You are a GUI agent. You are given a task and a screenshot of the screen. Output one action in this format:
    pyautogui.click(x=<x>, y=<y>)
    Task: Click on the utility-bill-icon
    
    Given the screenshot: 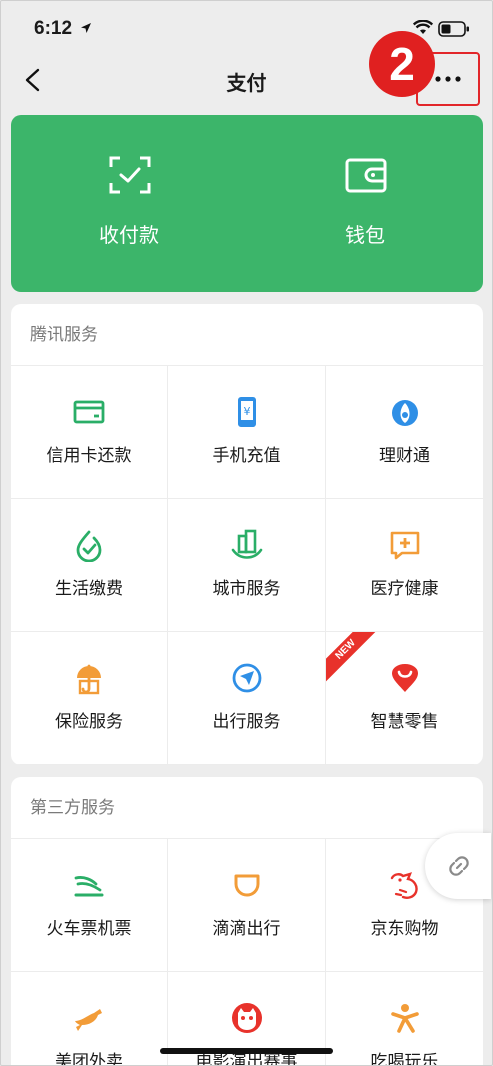 What is the action you would take?
    pyautogui.click(x=89, y=546)
    